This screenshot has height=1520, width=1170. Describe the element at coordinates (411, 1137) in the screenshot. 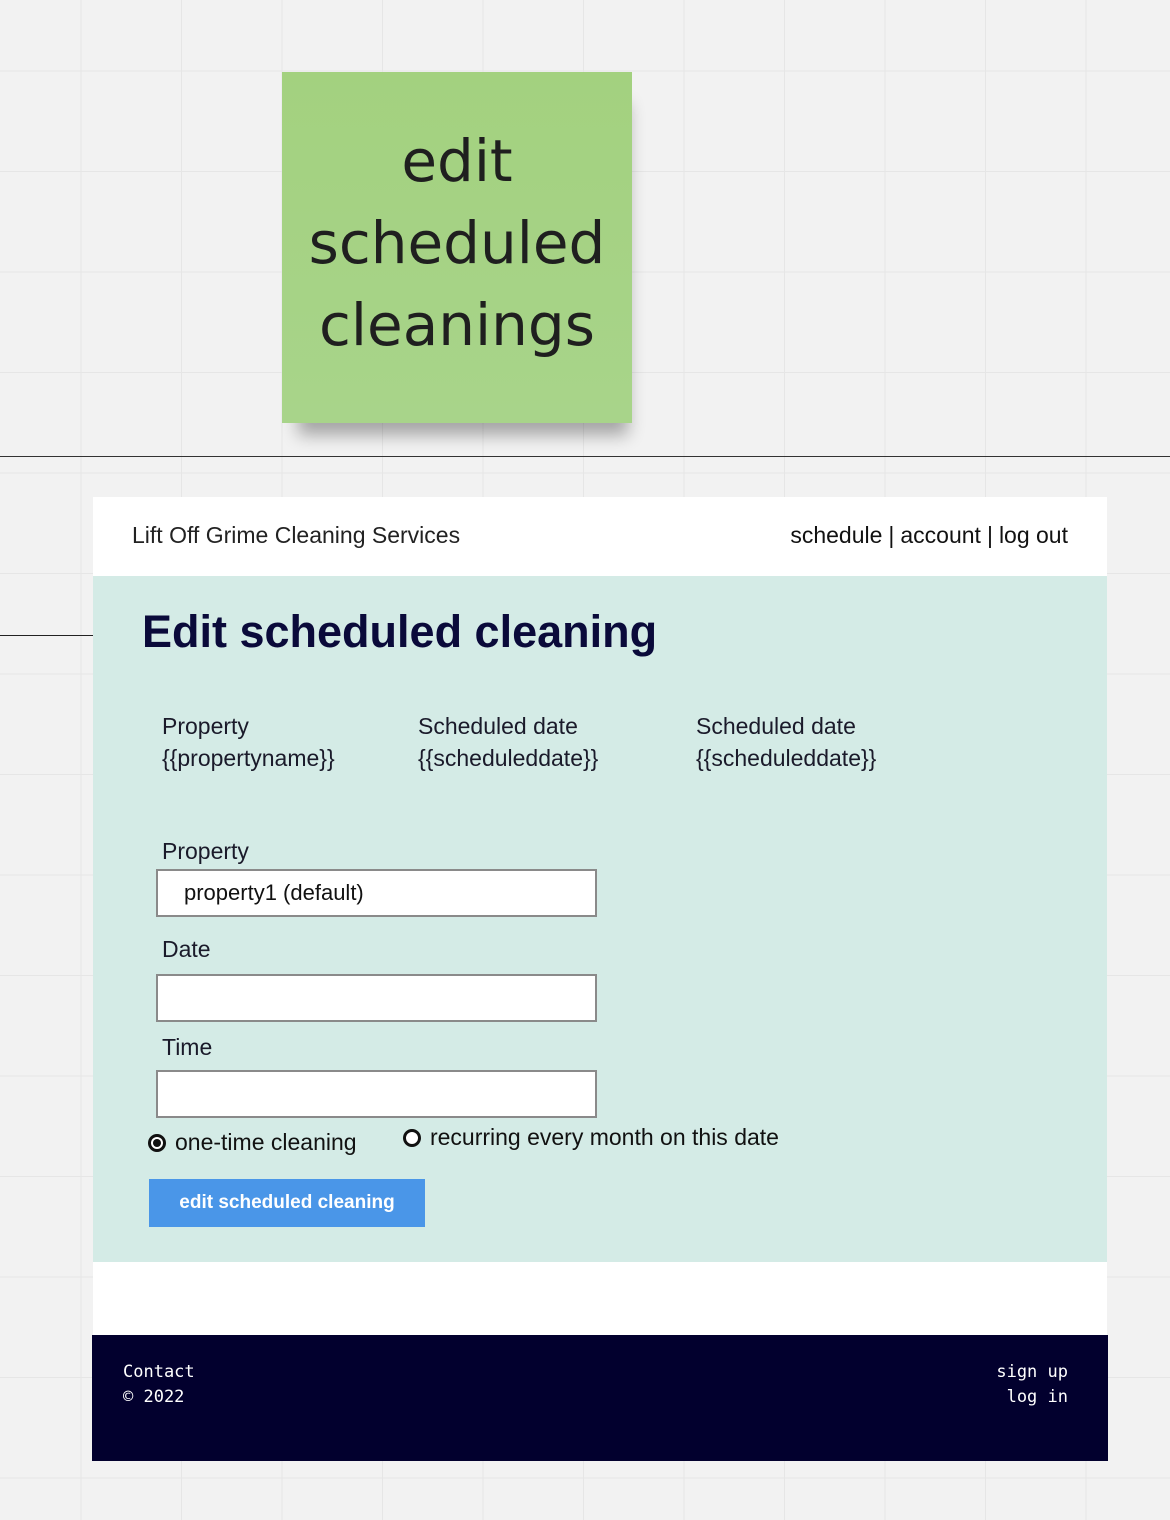

I see `radio-unselected-icon` at that location.